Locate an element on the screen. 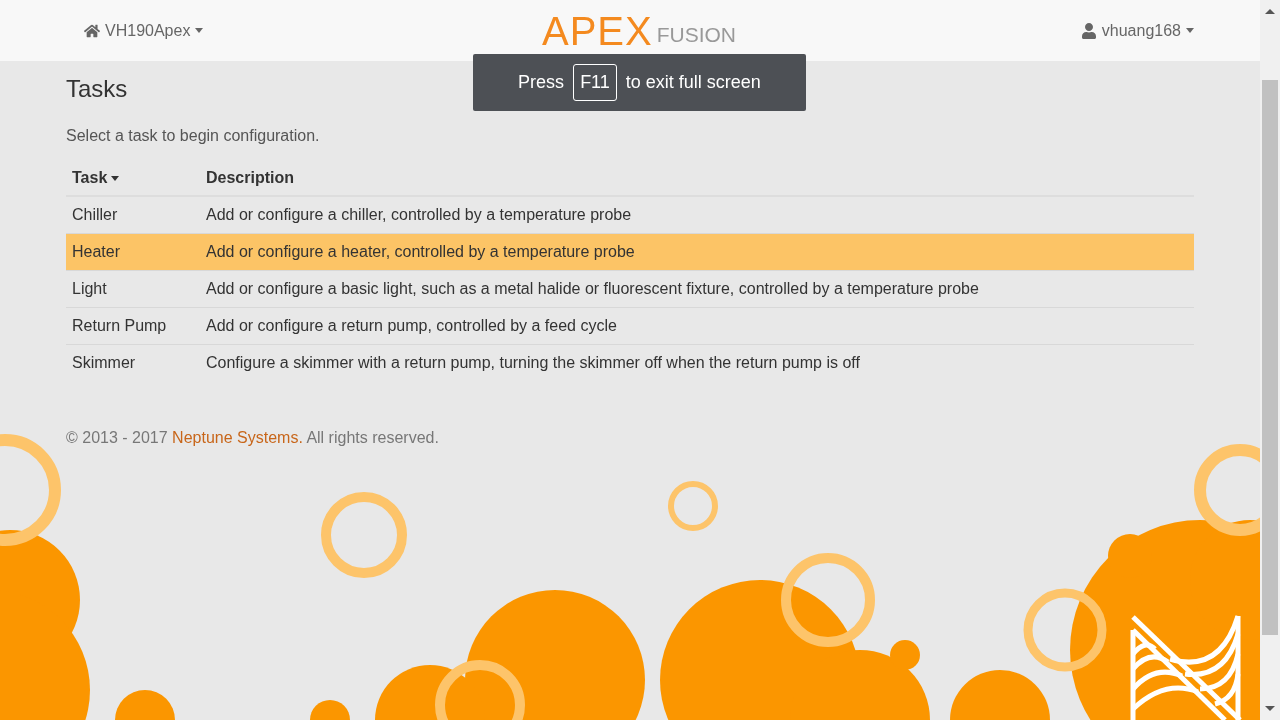 This screenshot has width=1280, height=720. task-description: Add or configure a return pump, controlled by a feed cycle is located at coordinates (411, 325).